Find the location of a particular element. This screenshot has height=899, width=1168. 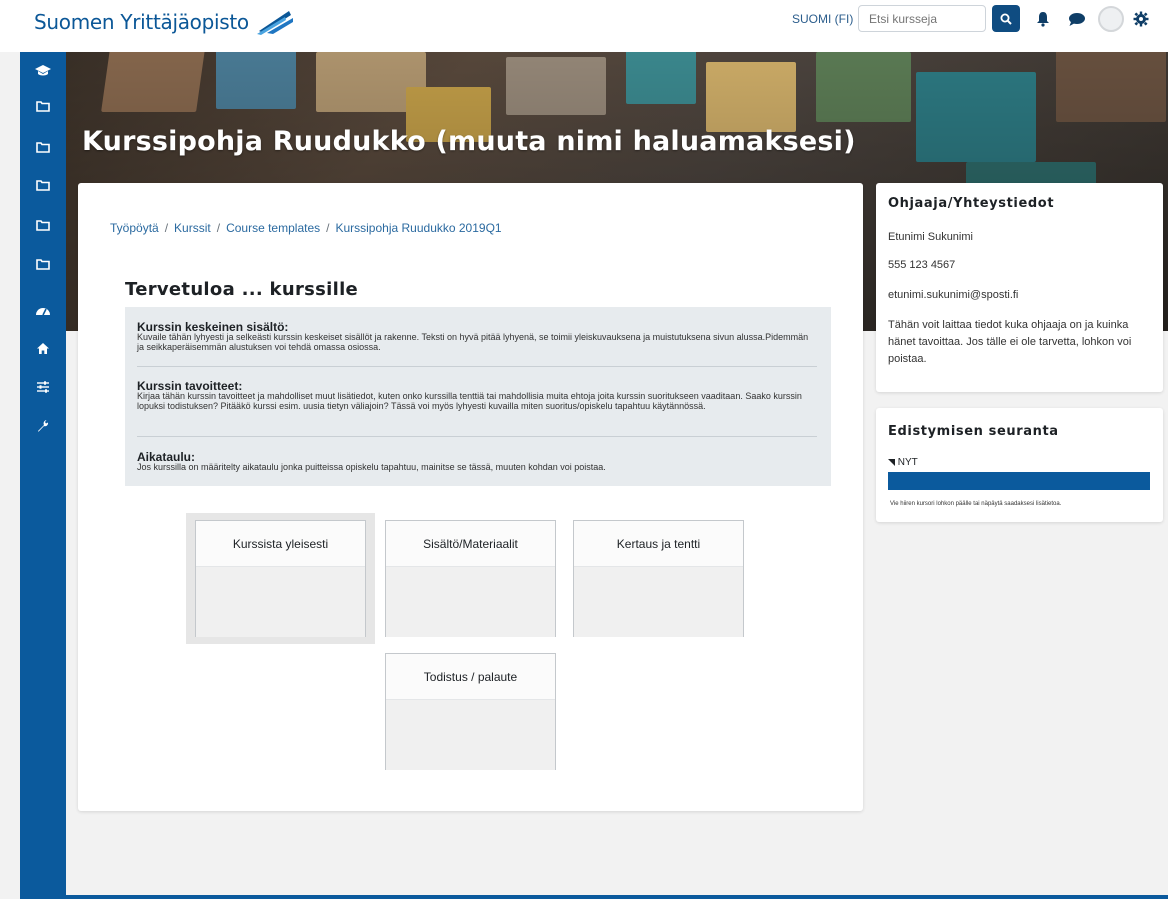

dock-item-course is located at coordinates (43, 71).